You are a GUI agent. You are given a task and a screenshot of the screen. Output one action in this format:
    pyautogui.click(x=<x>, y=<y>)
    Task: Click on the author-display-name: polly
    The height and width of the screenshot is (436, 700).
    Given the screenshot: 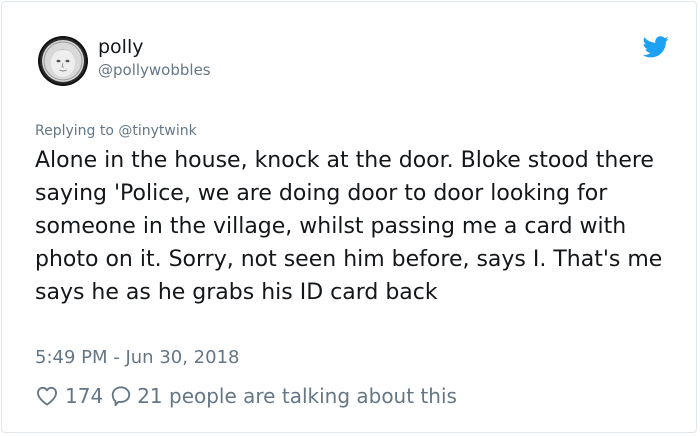 What is the action you would take?
    pyautogui.click(x=121, y=47)
    